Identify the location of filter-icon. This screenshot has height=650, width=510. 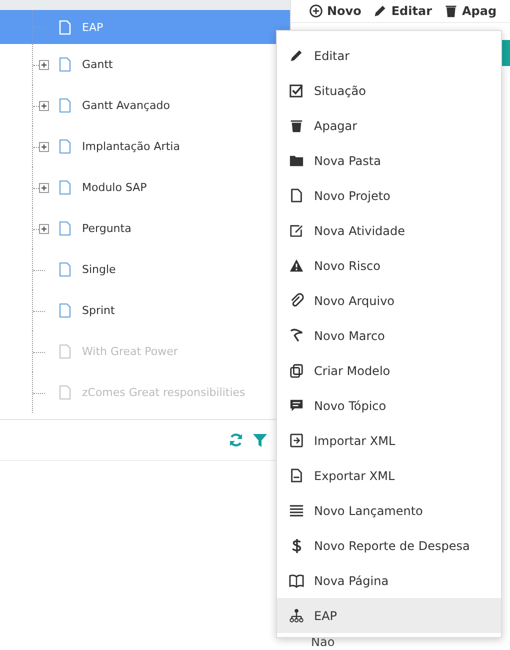
(260, 440).